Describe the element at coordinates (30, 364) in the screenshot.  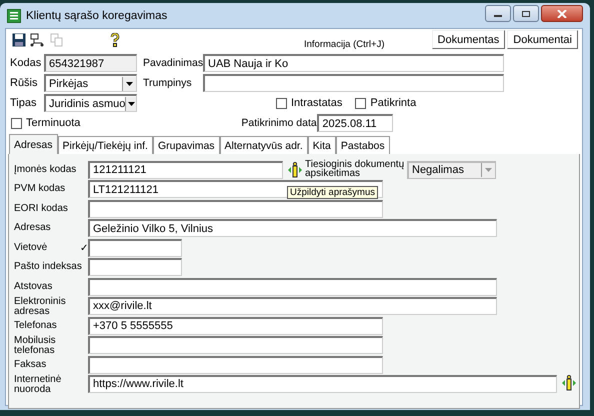
I see `field-label: Faksas` at that location.